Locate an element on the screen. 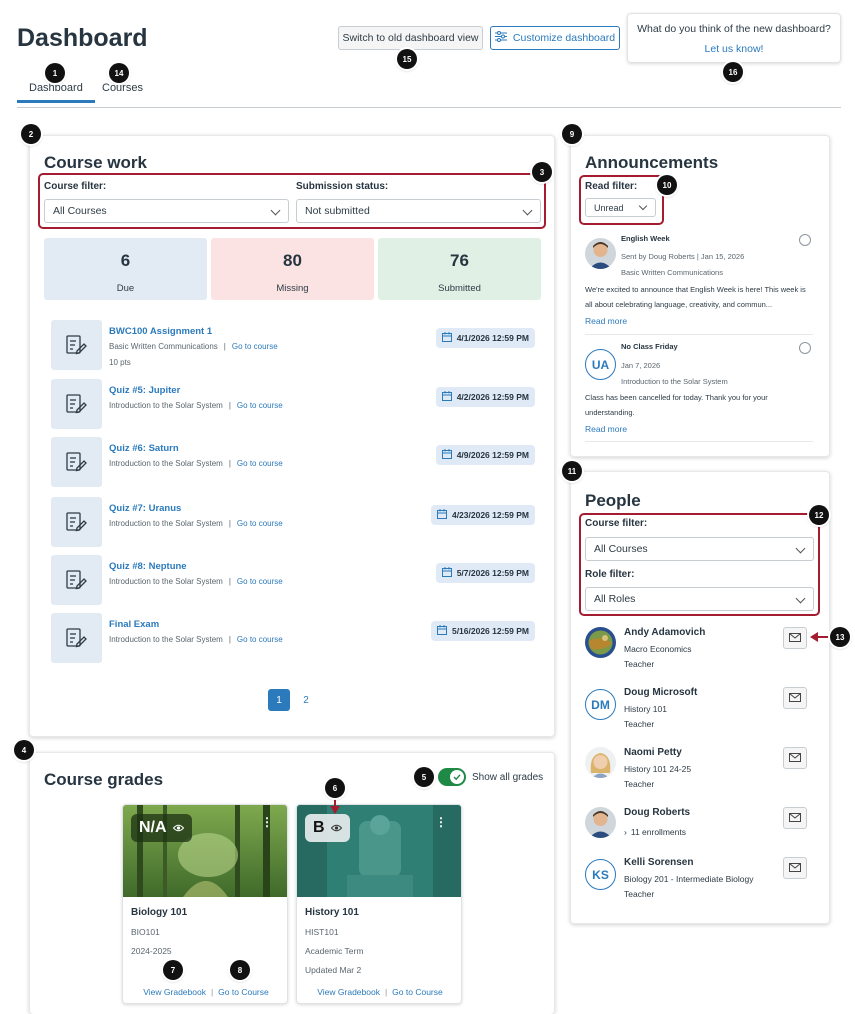 The image size is (855, 1014). switch-old-dashboard-button: Switch to old dashboard view is located at coordinates (410, 38).